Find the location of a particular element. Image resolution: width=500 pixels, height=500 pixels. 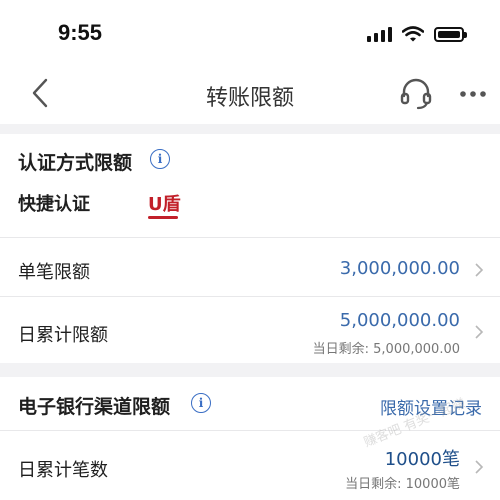

more-options-icon is located at coordinates (473, 94).